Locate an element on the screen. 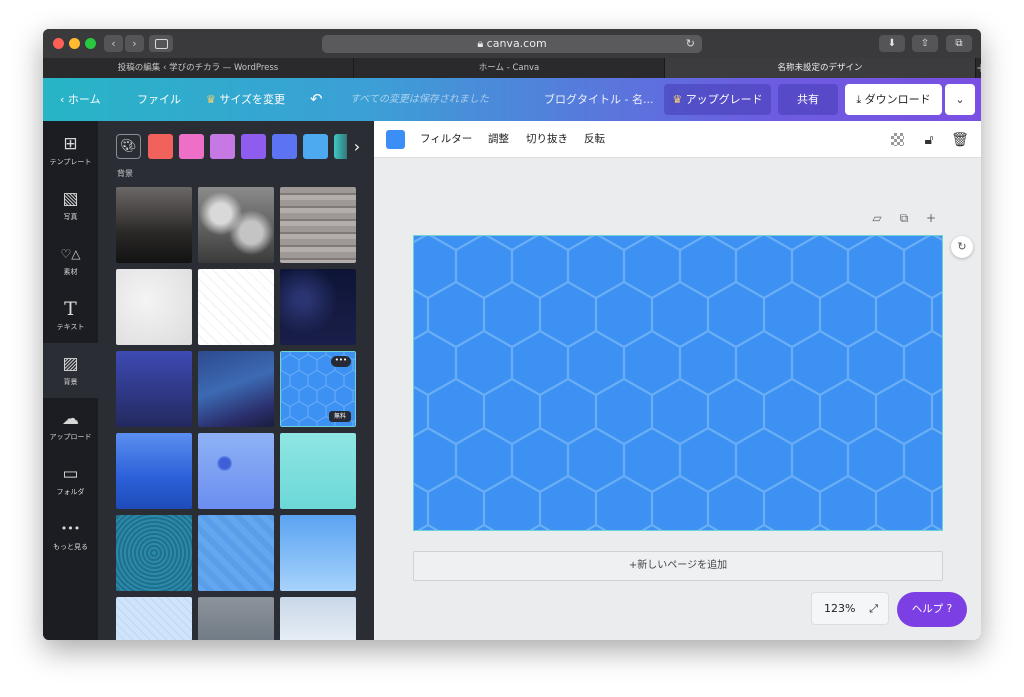 The image size is (1024, 697). share-button: 共有 is located at coordinates (808, 99).